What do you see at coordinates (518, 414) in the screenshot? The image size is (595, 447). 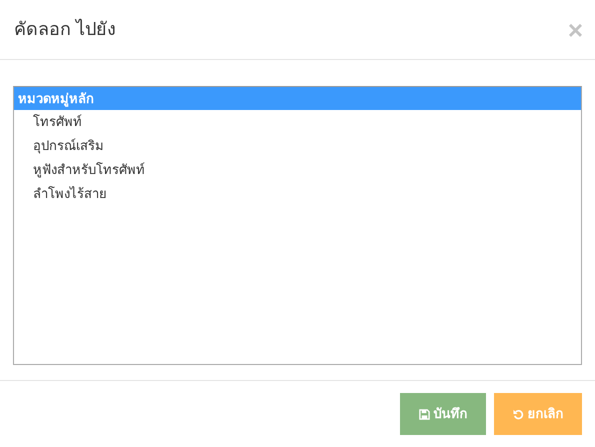 I see `undo-icon` at bounding box center [518, 414].